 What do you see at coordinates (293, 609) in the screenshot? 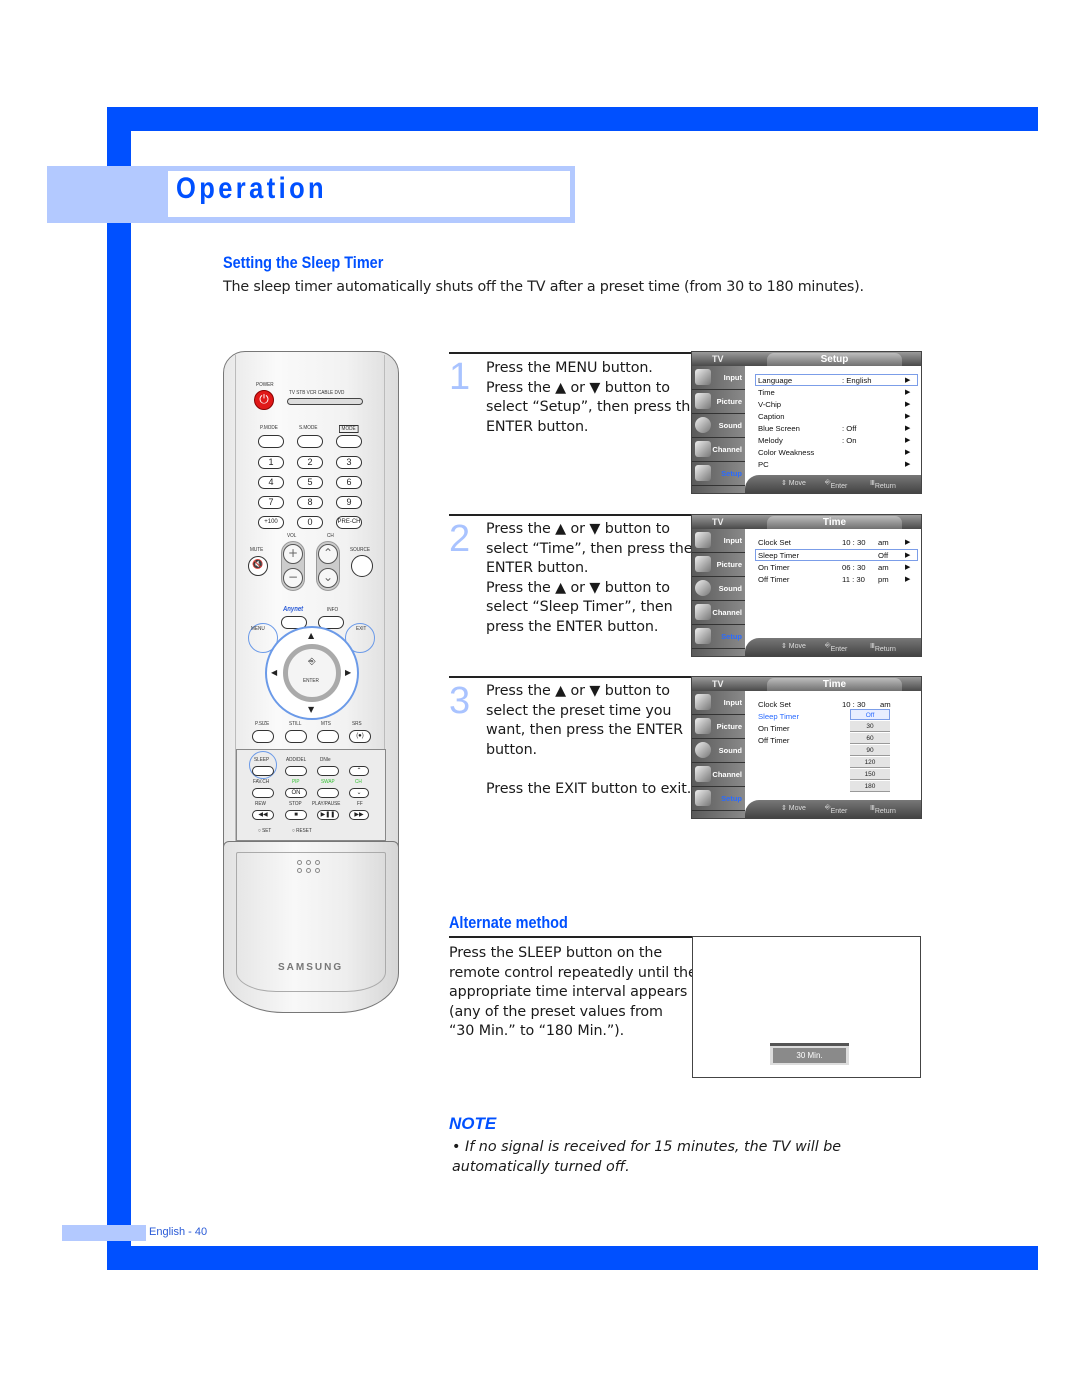
I see `anynet-label: Anynet` at bounding box center [293, 609].